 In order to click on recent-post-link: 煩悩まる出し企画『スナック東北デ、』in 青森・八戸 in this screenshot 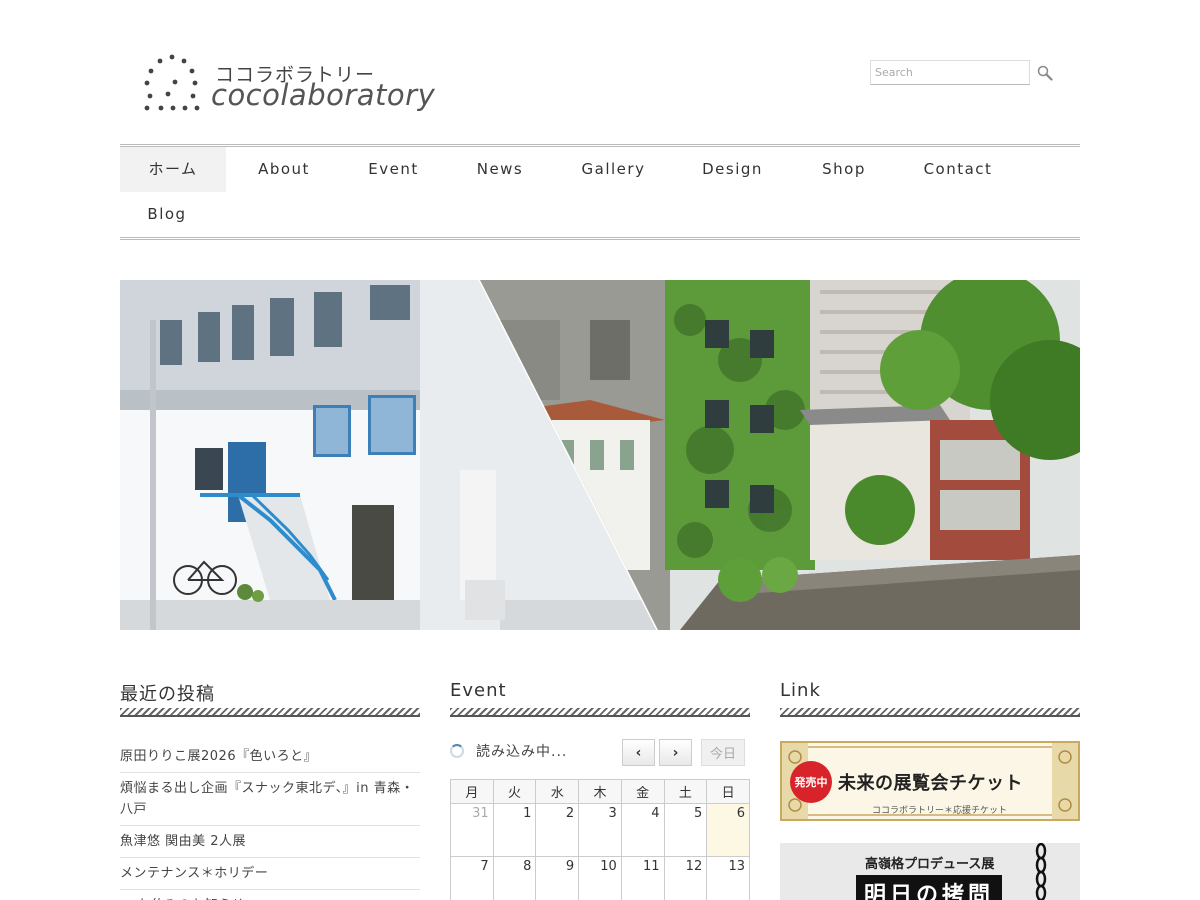, I will do `click(270, 799)`.